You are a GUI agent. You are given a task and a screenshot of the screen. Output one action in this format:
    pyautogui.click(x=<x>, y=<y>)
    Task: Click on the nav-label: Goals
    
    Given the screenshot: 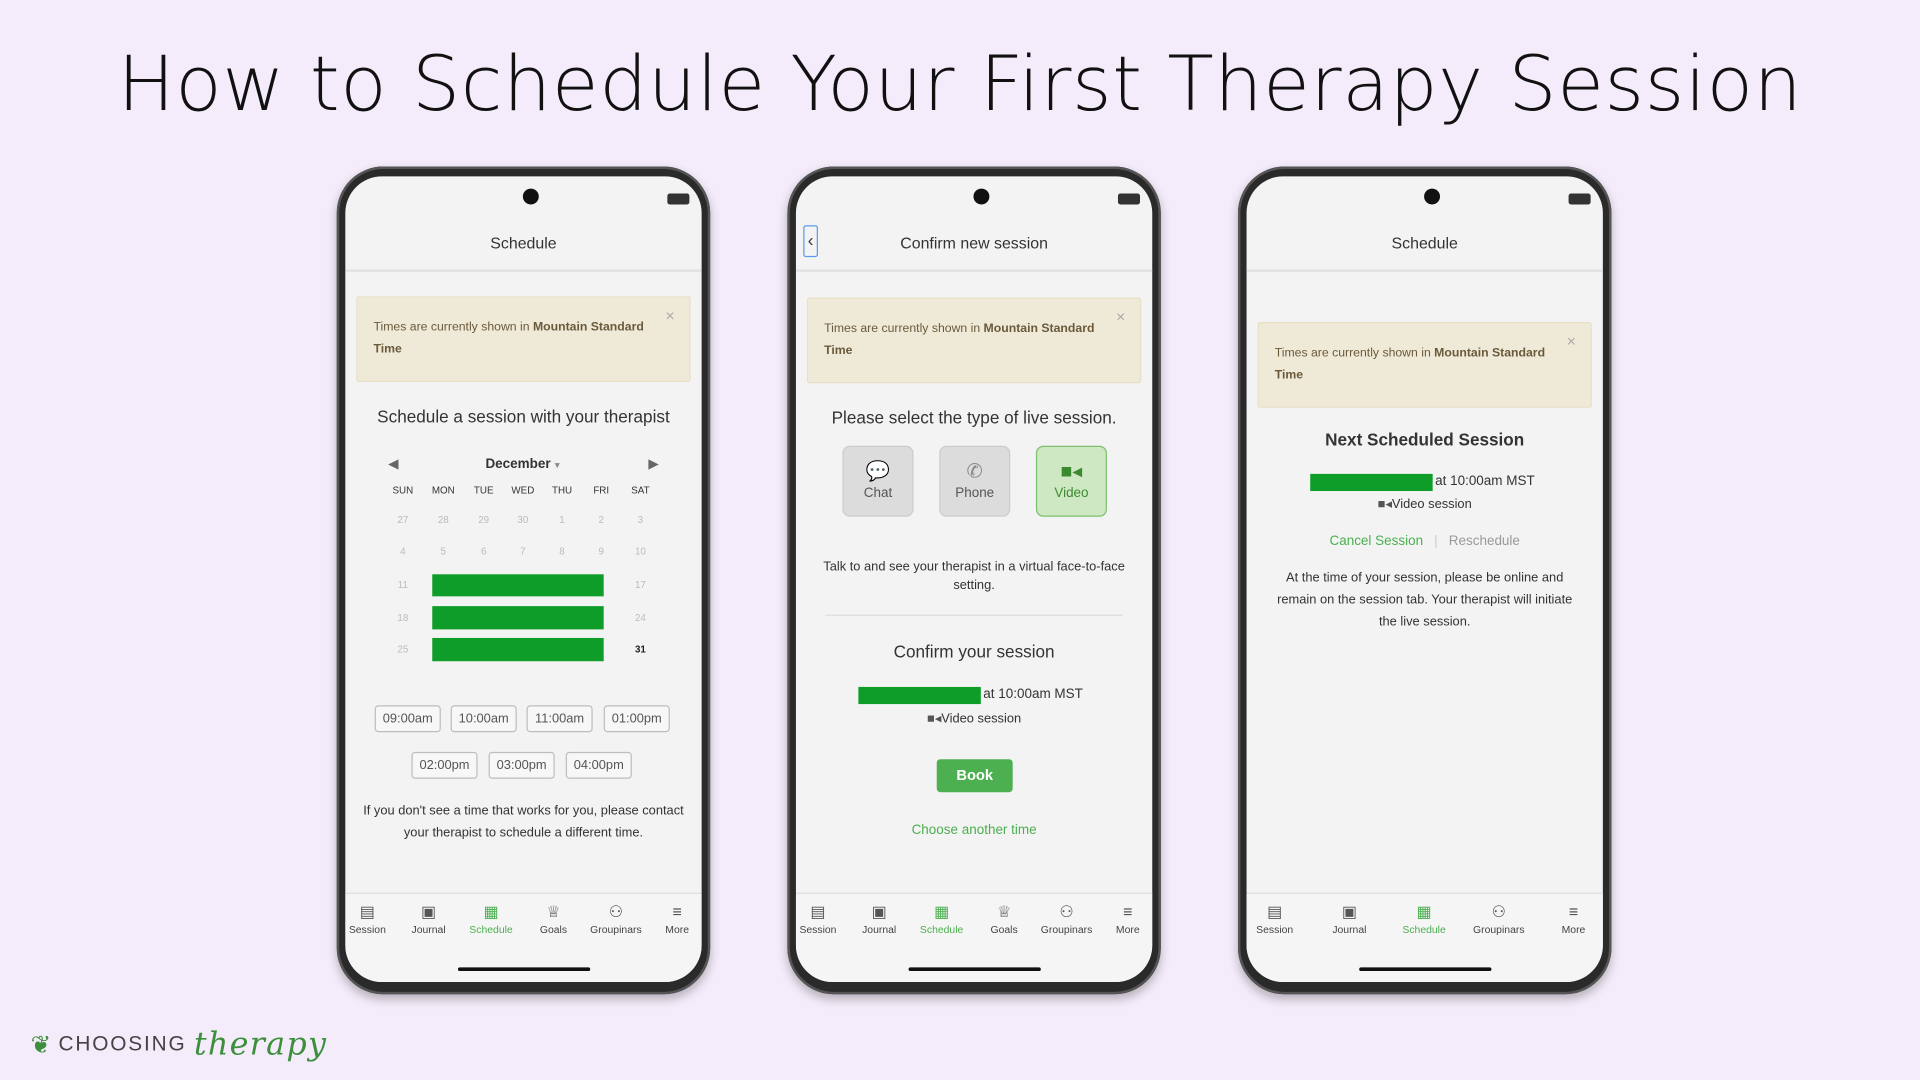 What is the action you would take?
    pyautogui.click(x=553, y=929)
    